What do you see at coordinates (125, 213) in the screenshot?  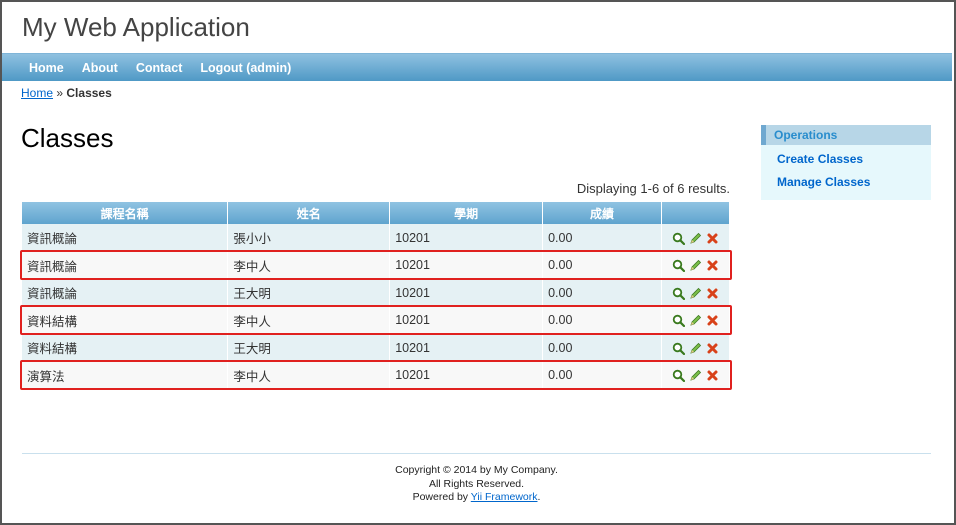 I see `column-header-course: 課程名稱` at bounding box center [125, 213].